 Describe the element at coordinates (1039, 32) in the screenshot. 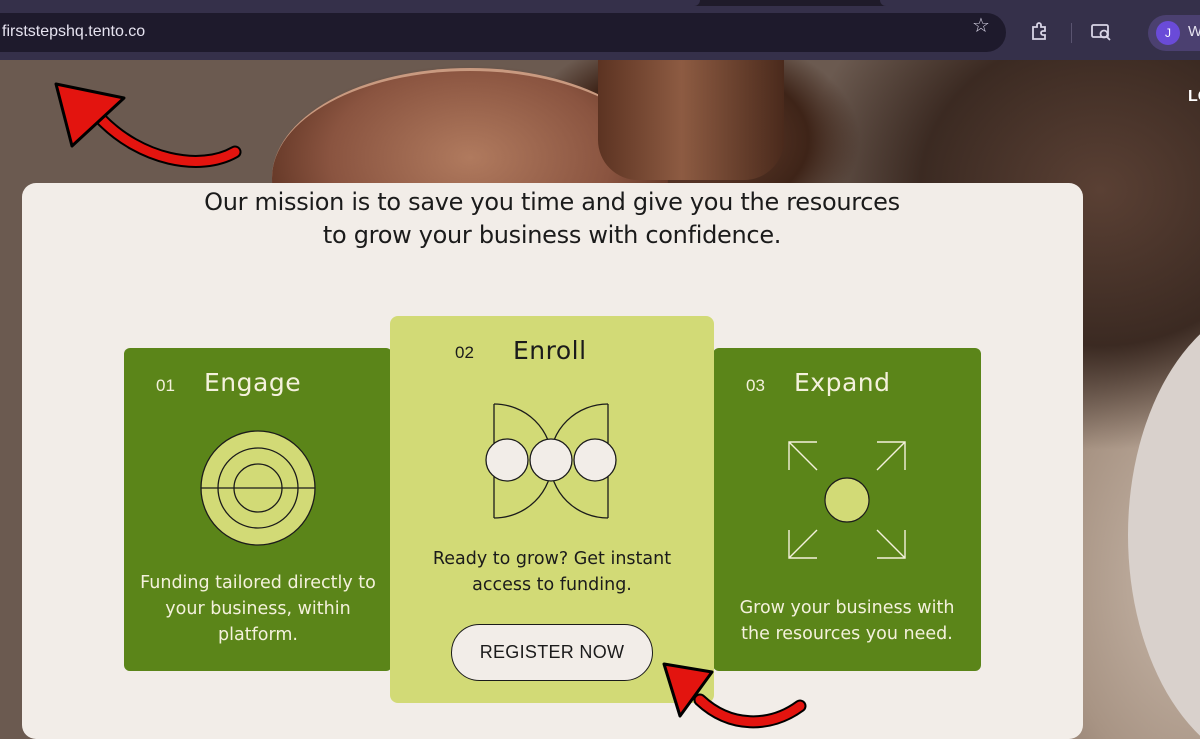

I see `extensions-icon` at that location.